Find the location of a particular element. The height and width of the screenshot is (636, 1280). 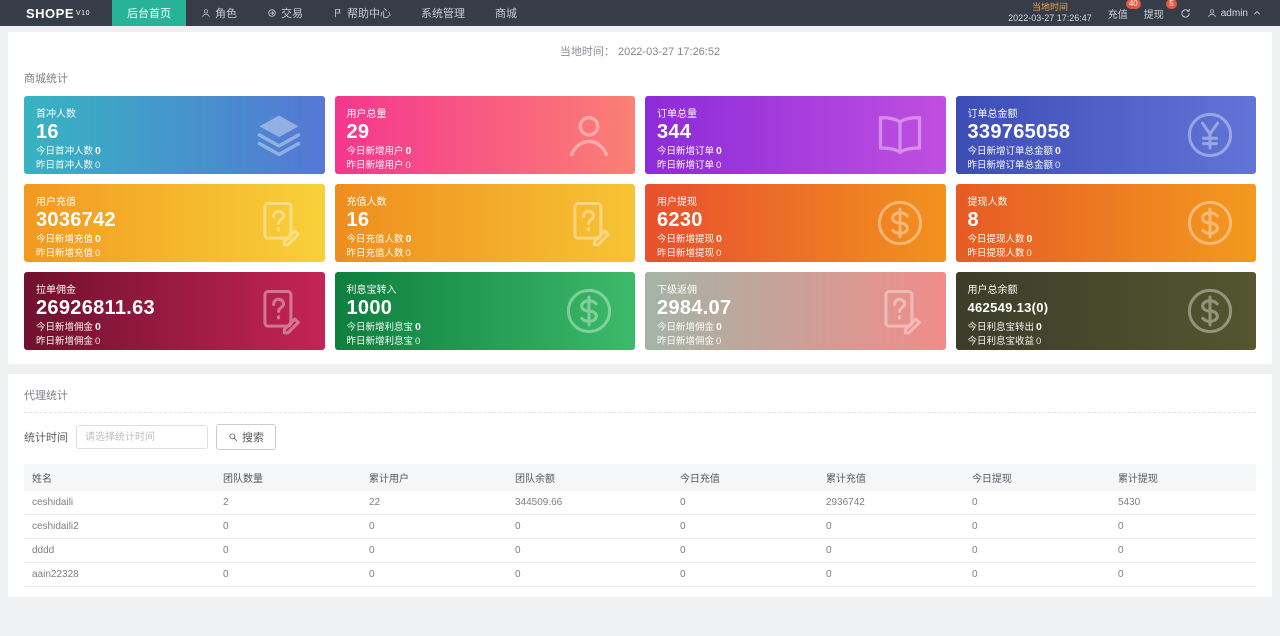

card-line-yesterday: 昨日新增订单总金额 0 is located at coordinates (1106, 166).